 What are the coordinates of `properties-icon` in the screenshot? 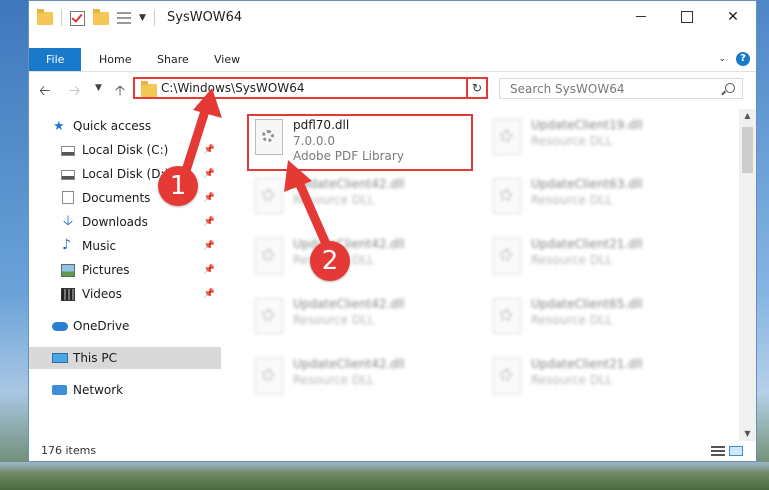 It's located at (124, 18).